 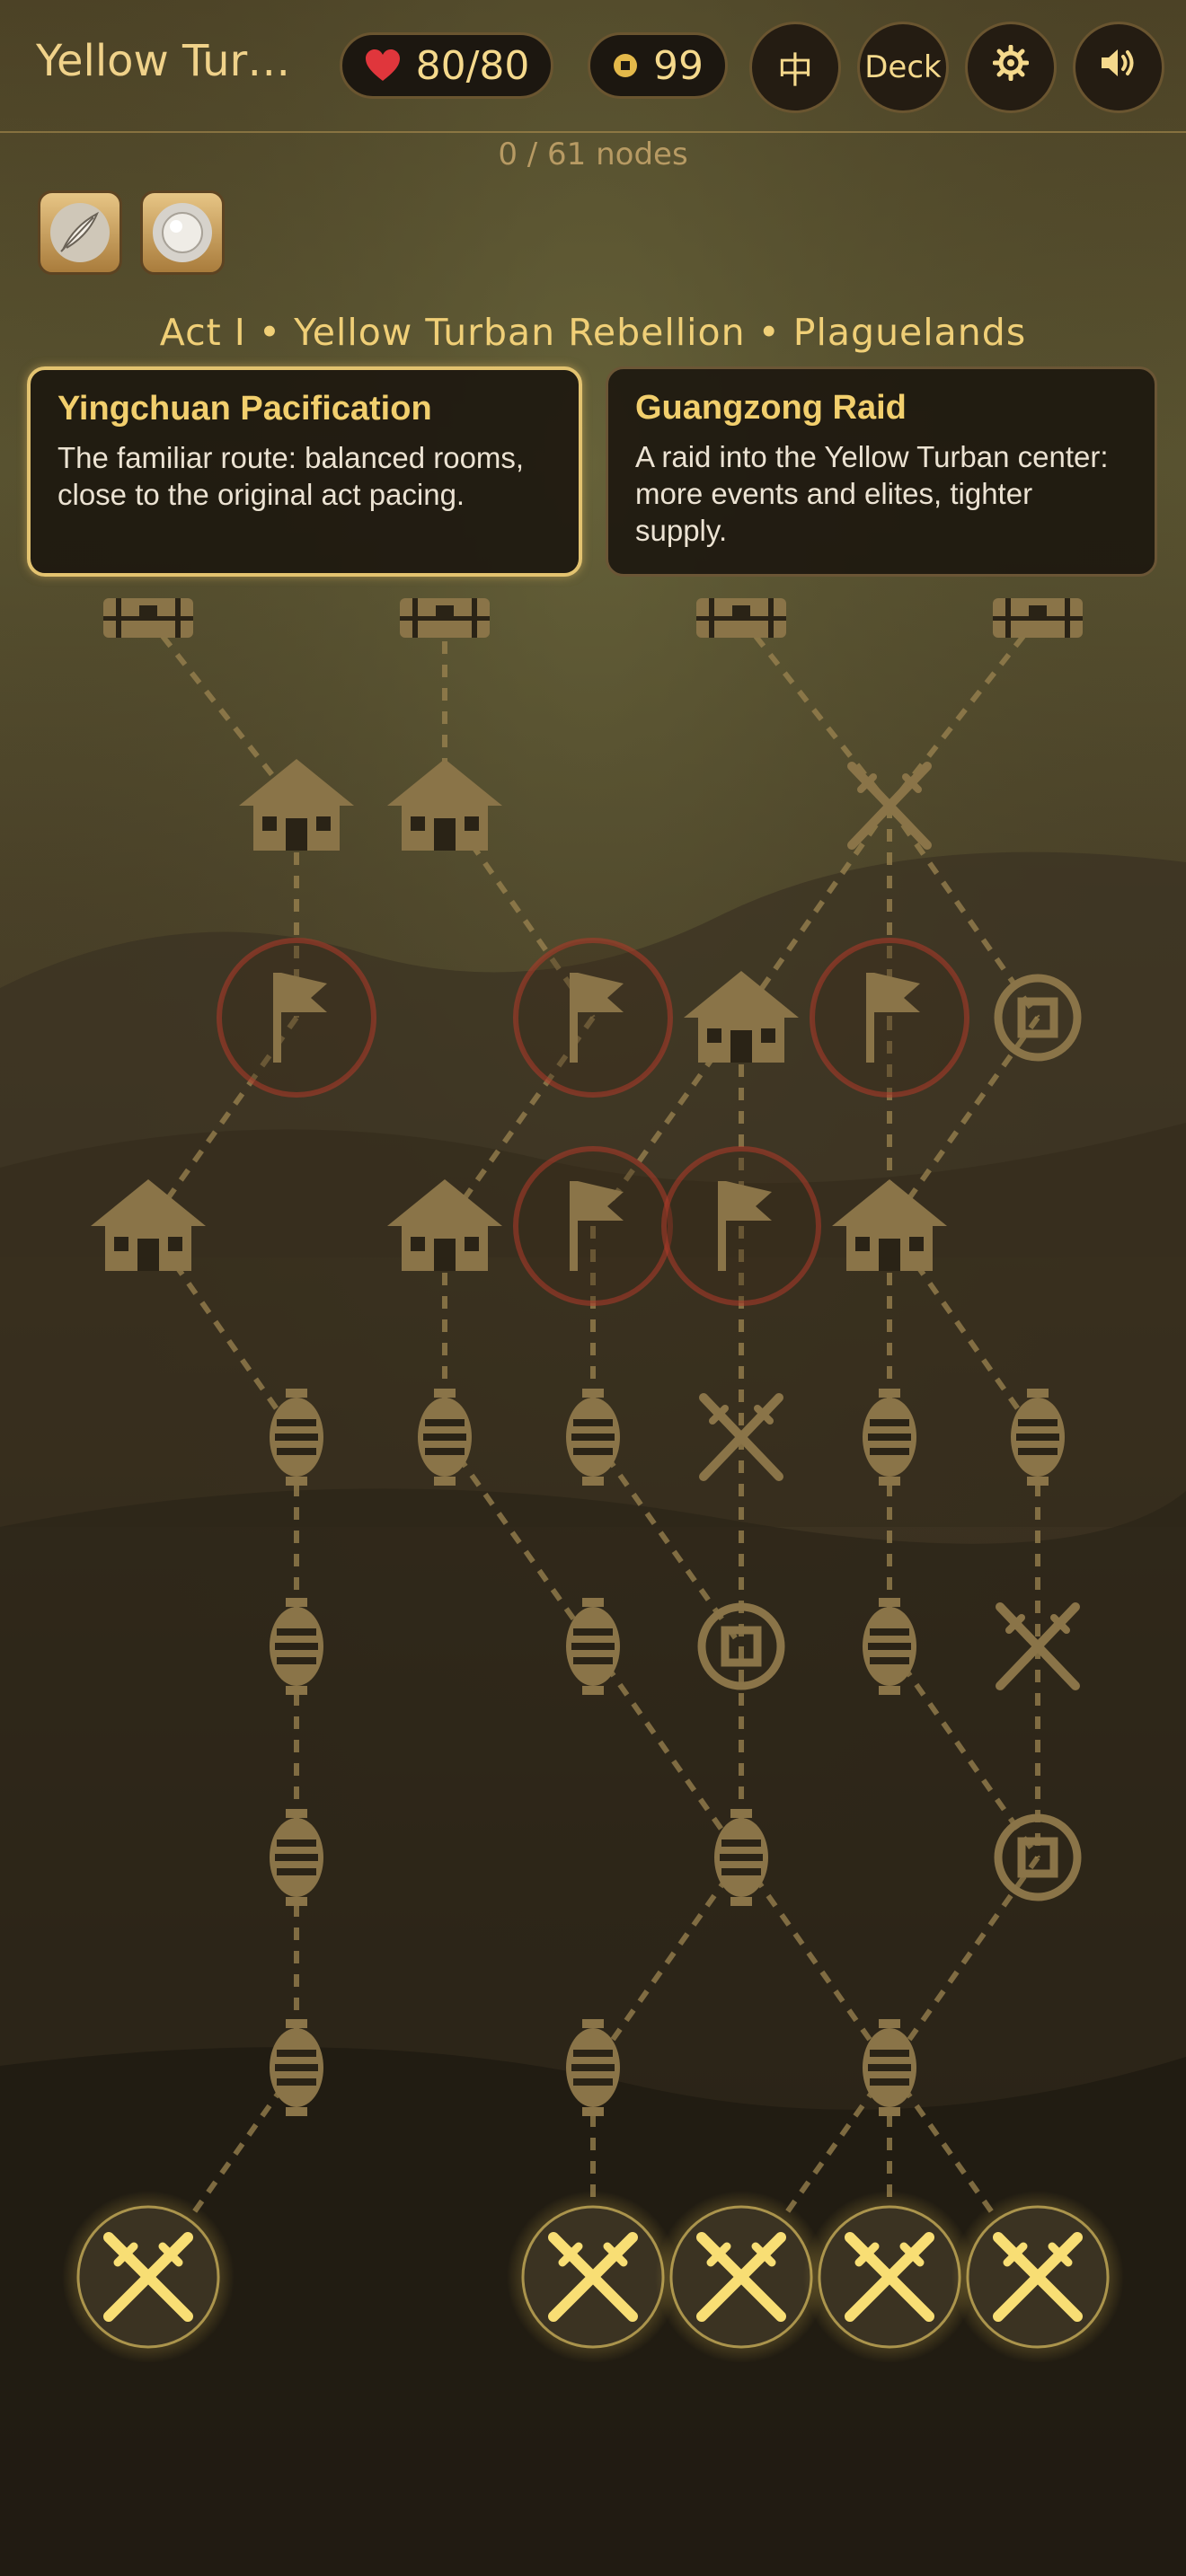 I want to click on gear-icon, so click(x=1011, y=67).